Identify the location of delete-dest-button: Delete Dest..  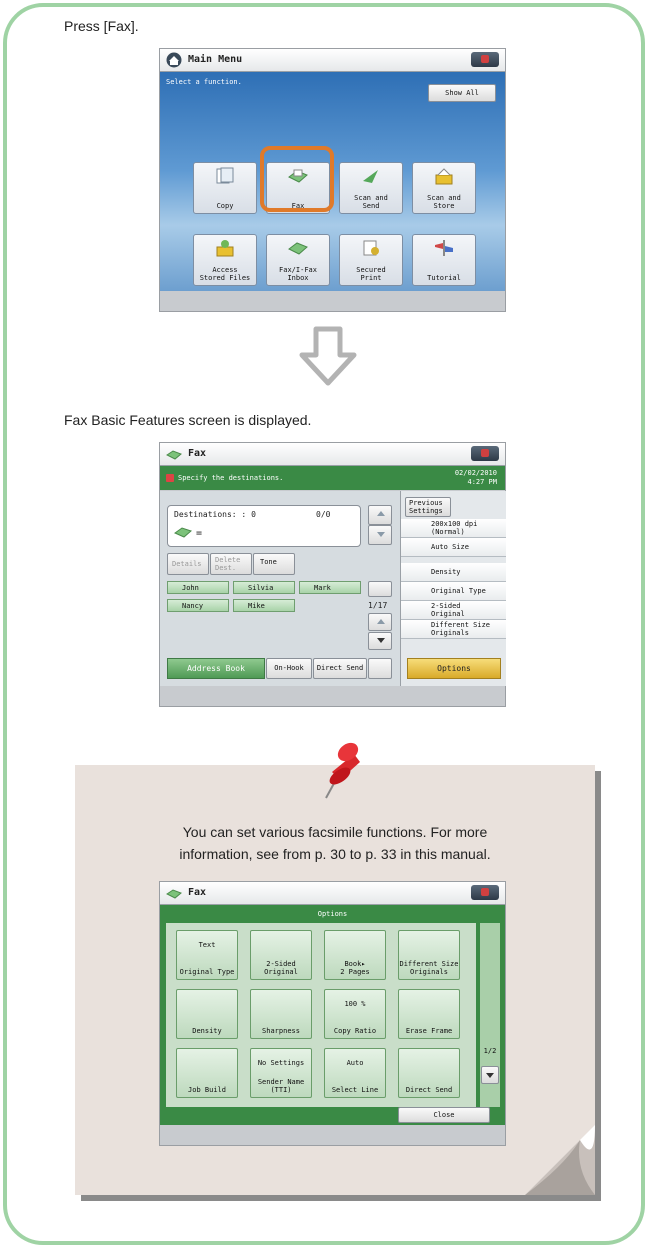
(231, 564).